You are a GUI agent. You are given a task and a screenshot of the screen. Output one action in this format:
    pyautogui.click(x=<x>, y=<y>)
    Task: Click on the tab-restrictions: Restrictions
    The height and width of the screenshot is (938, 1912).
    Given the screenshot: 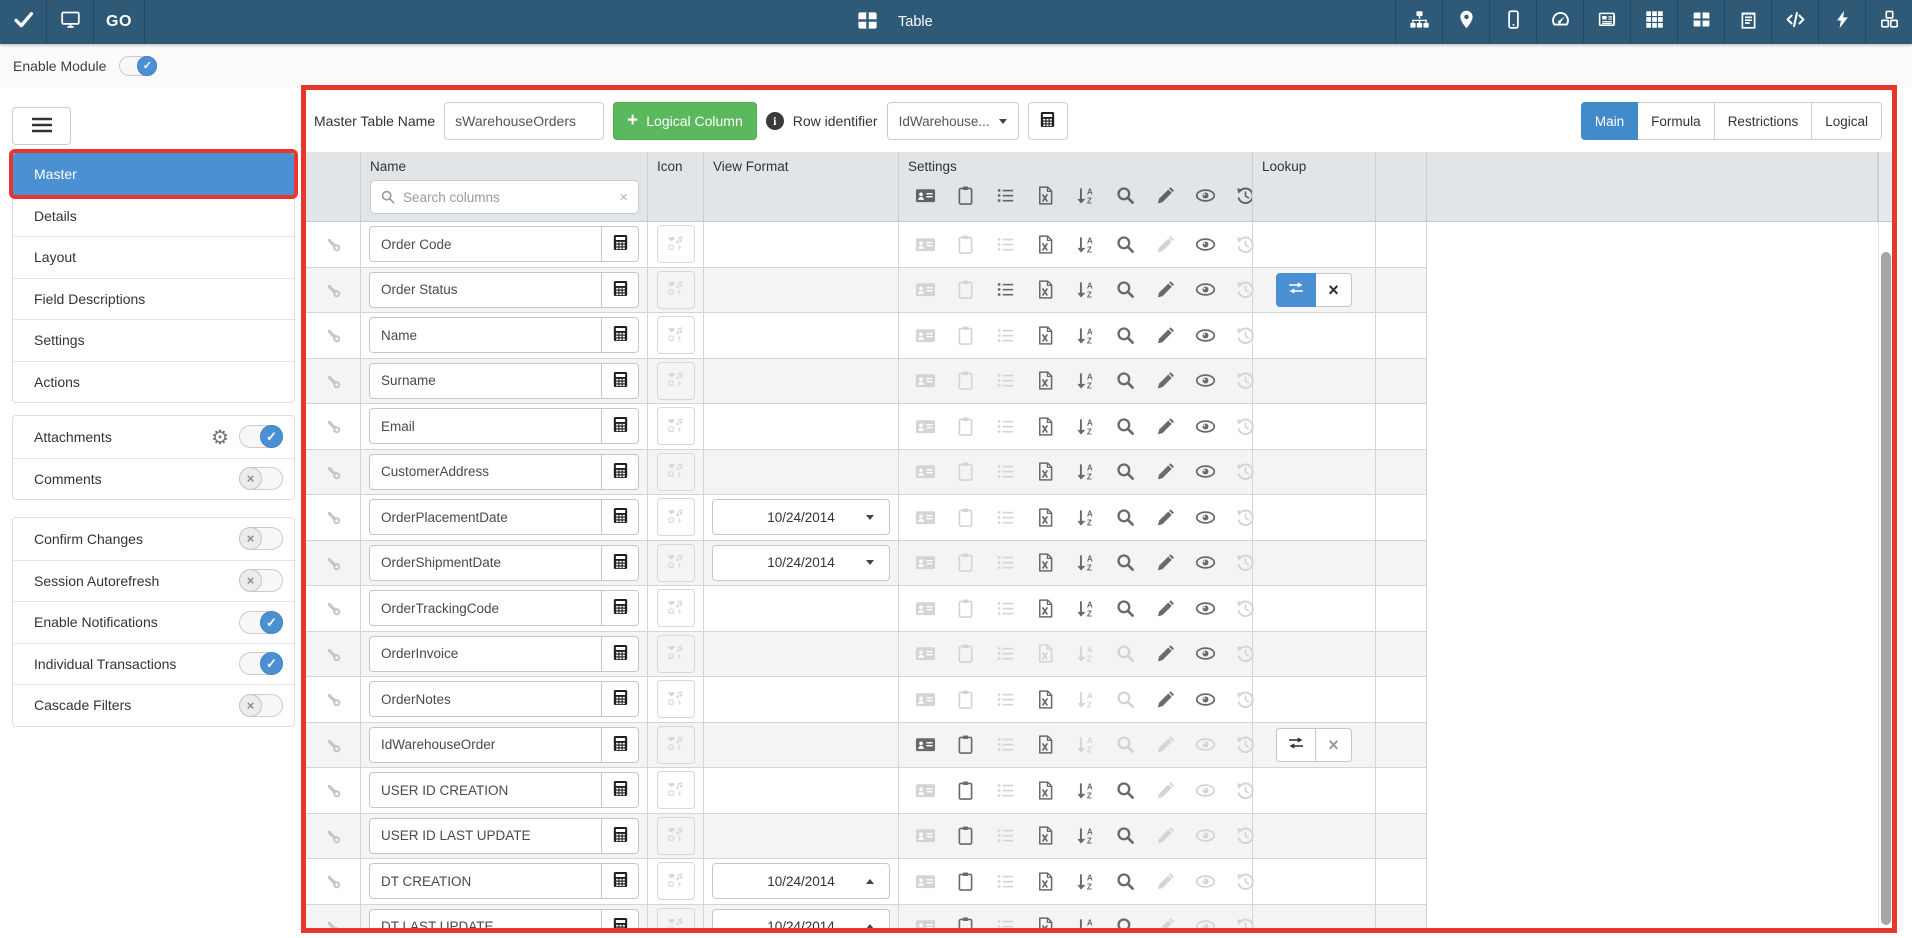 What is the action you would take?
    pyautogui.click(x=1763, y=121)
    